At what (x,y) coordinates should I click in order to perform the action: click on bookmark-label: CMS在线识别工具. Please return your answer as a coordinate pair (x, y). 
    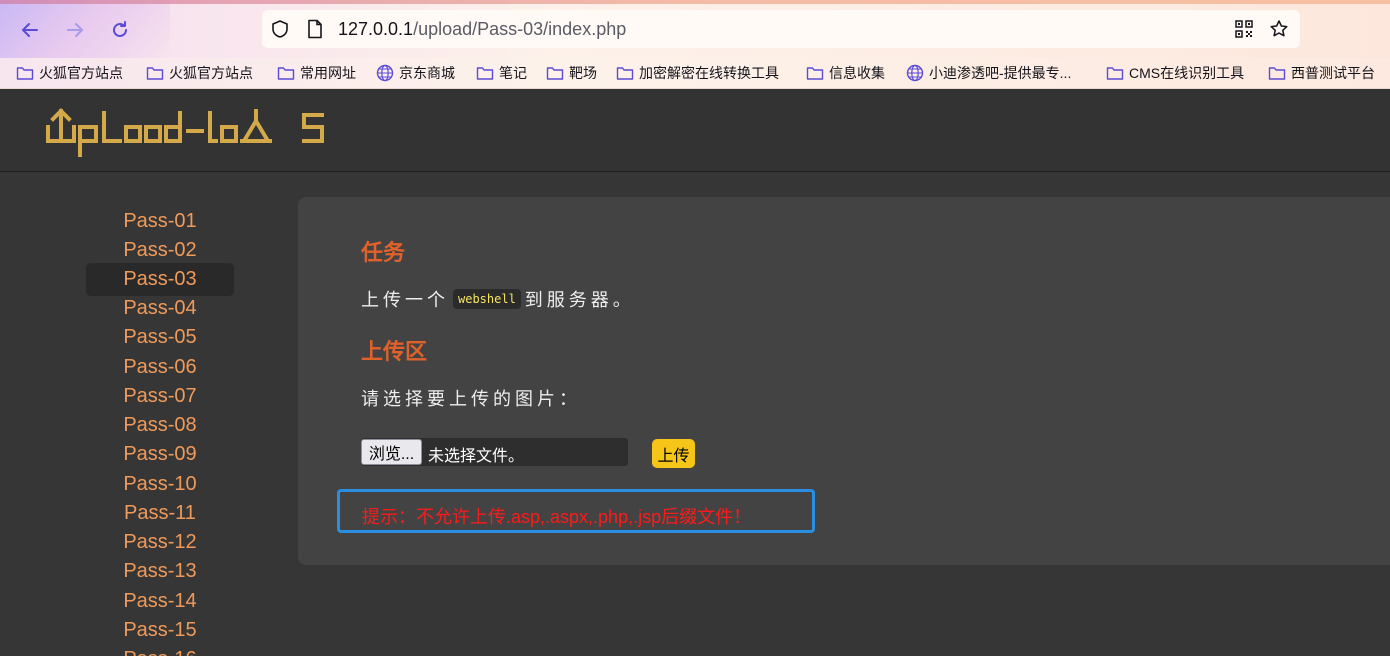
    Looking at the image, I should click on (1187, 73).